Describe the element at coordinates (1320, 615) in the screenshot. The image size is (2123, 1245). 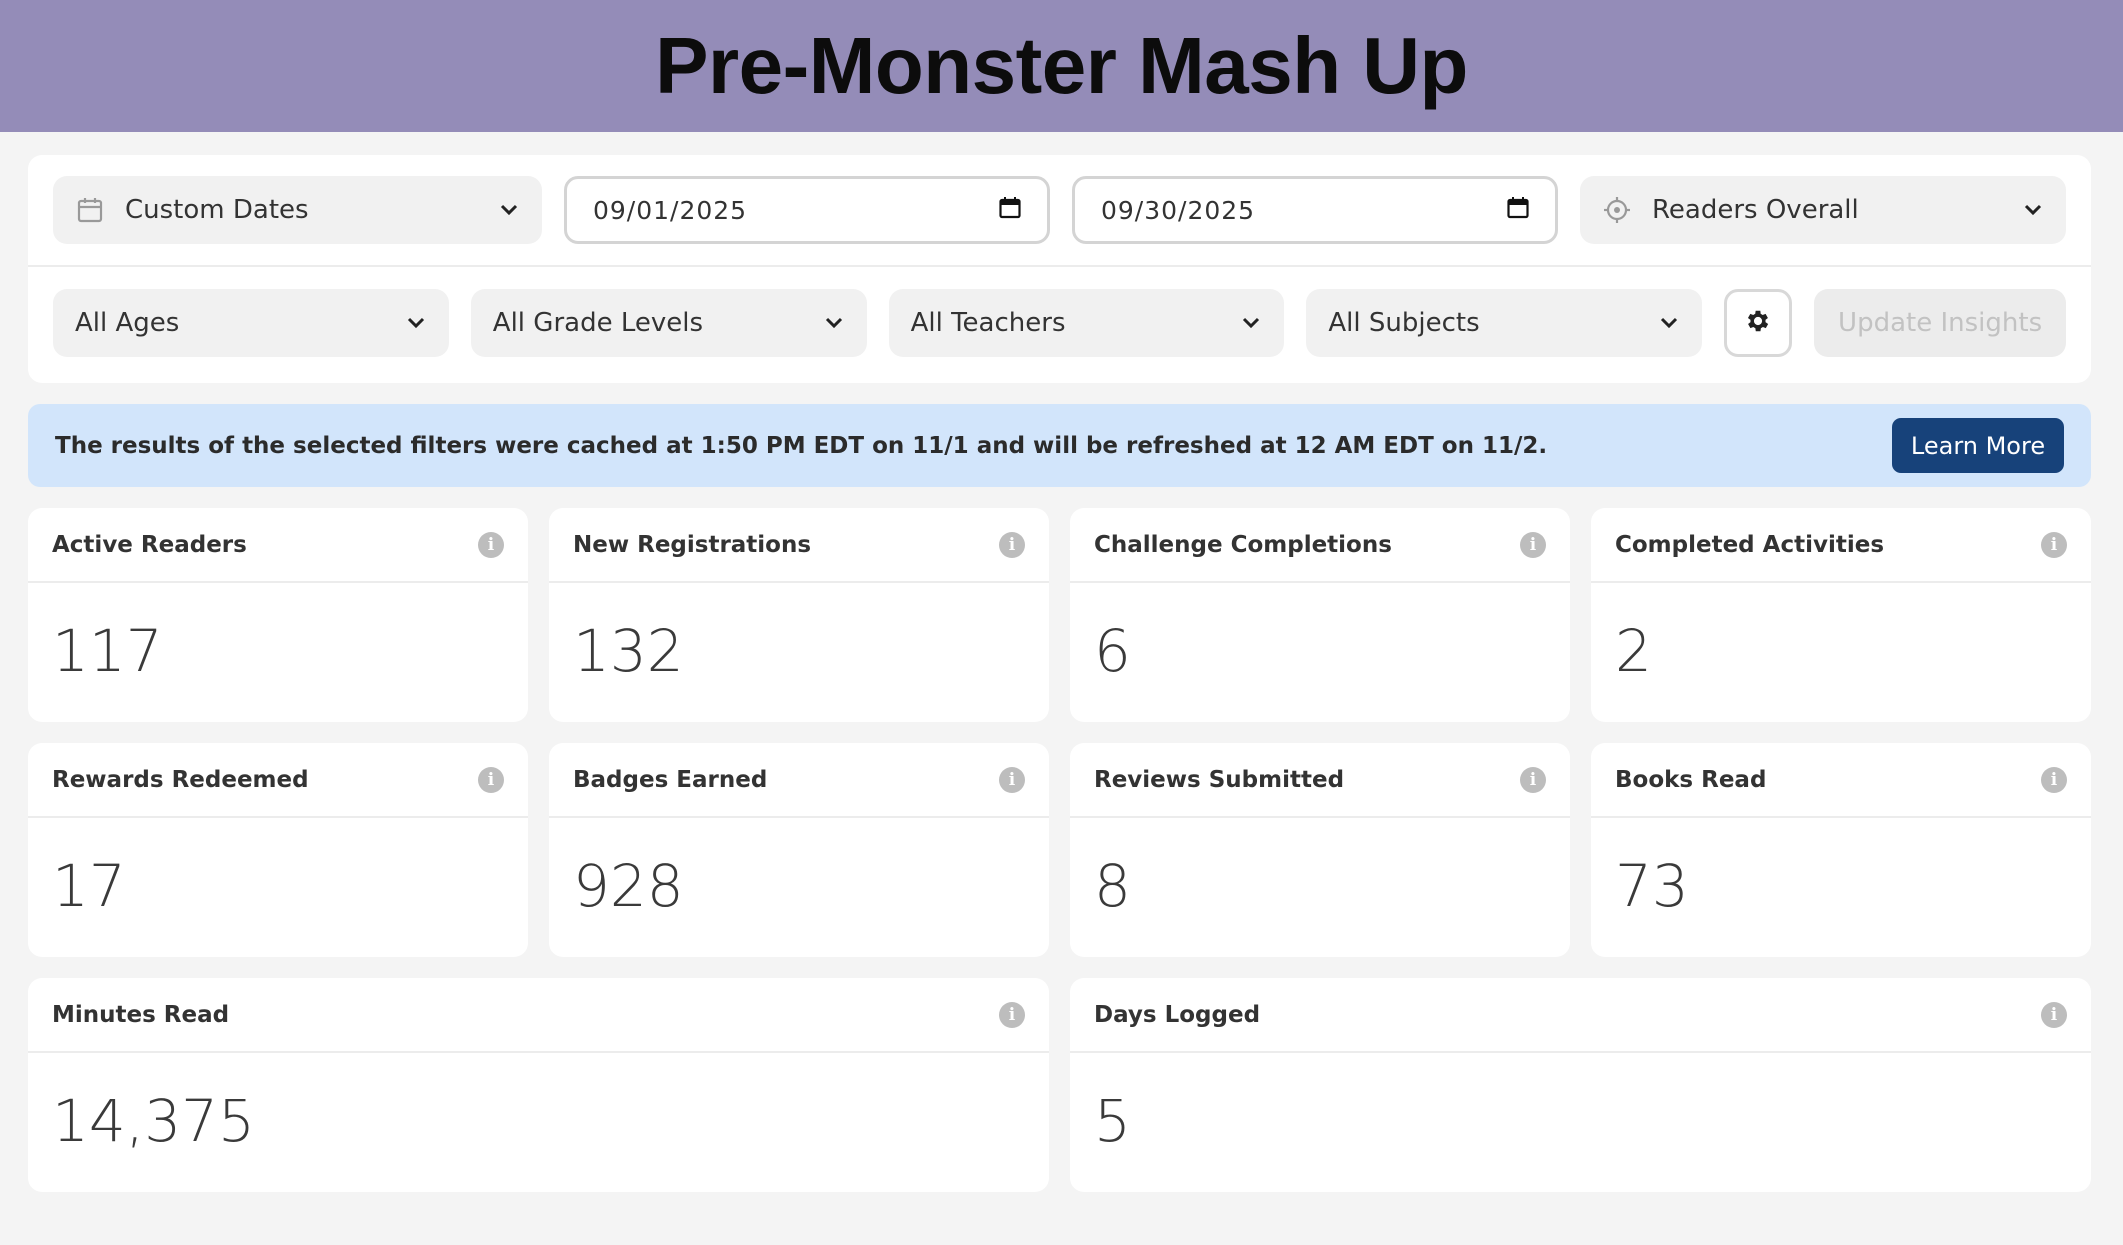
I see `stat-card-challenge-completions: Challenge Completions i 6` at that location.